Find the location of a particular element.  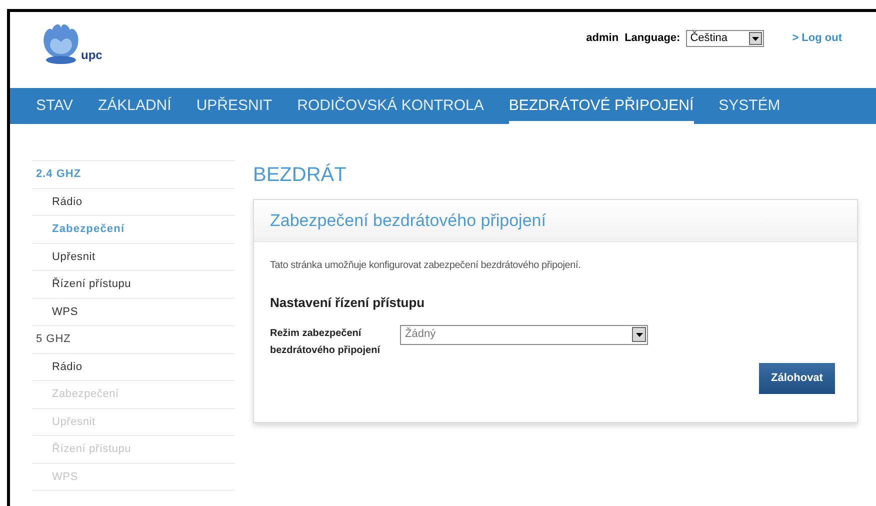

nav-tab: BEZDRÁTOVÉ PŘIPOJENÍ is located at coordinates (601, 106).